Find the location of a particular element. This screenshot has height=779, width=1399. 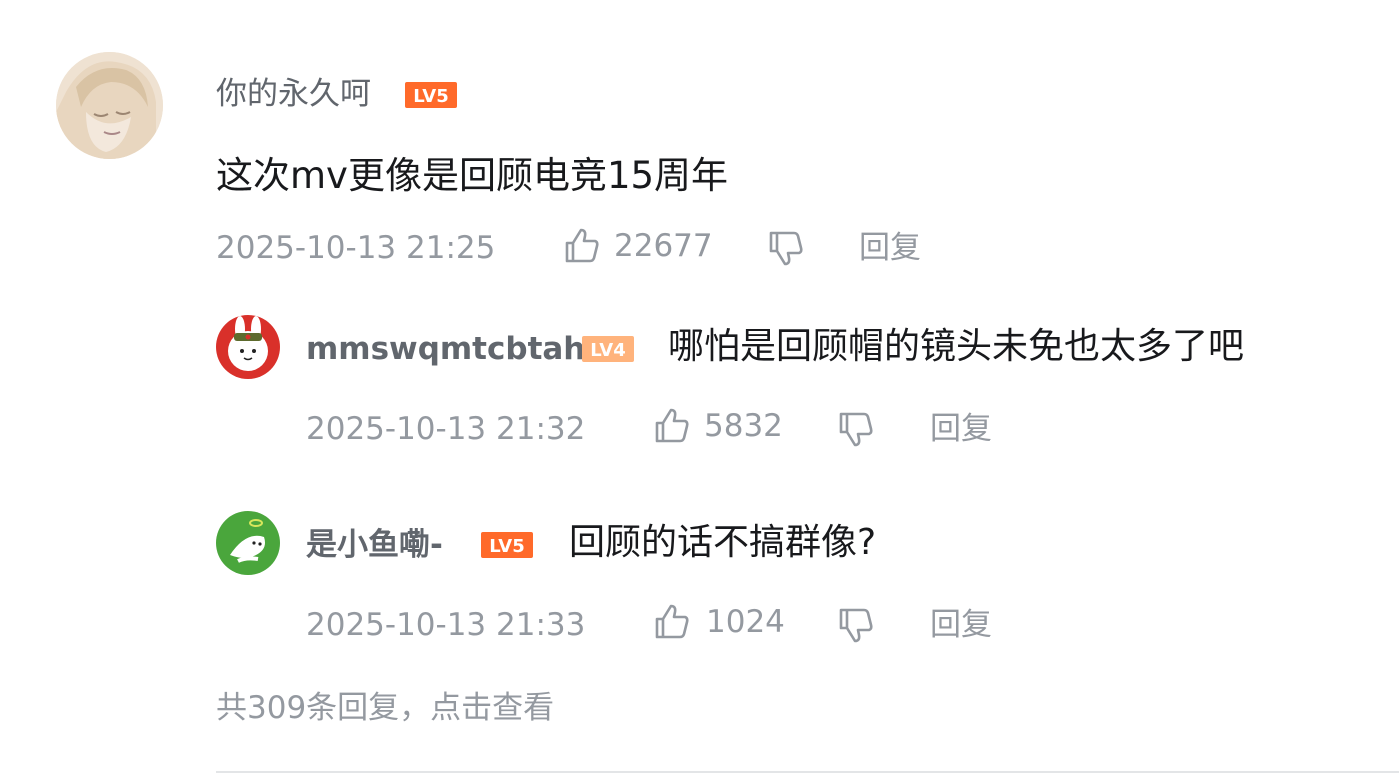

comment-timestamp: 2025-10-13 21:25 is located at coordinates (356, 248).